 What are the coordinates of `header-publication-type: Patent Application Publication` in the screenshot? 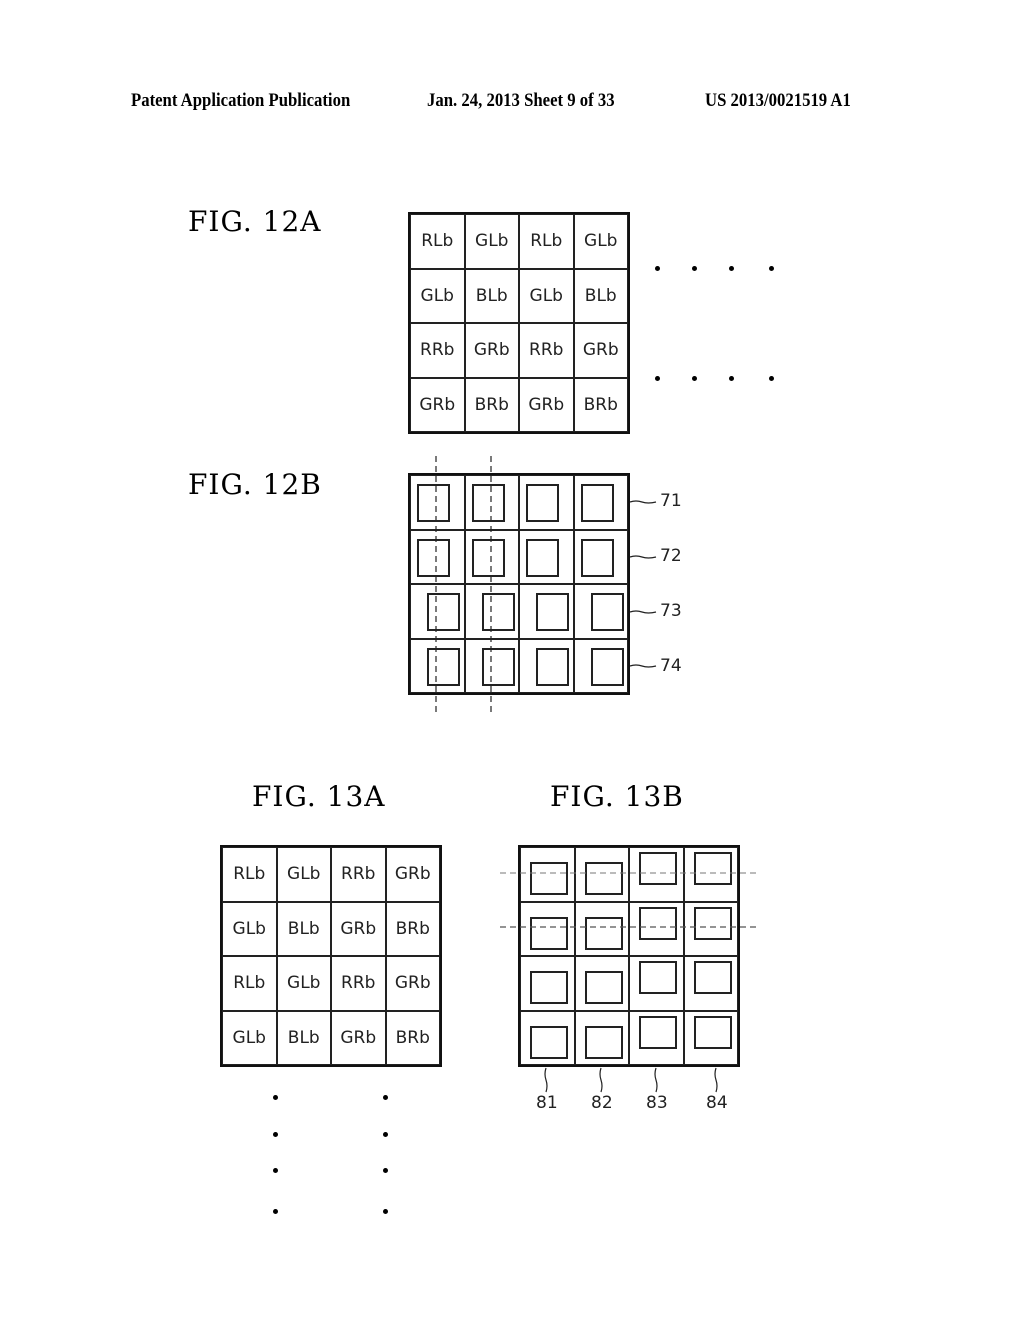 It's located at (241, 100).